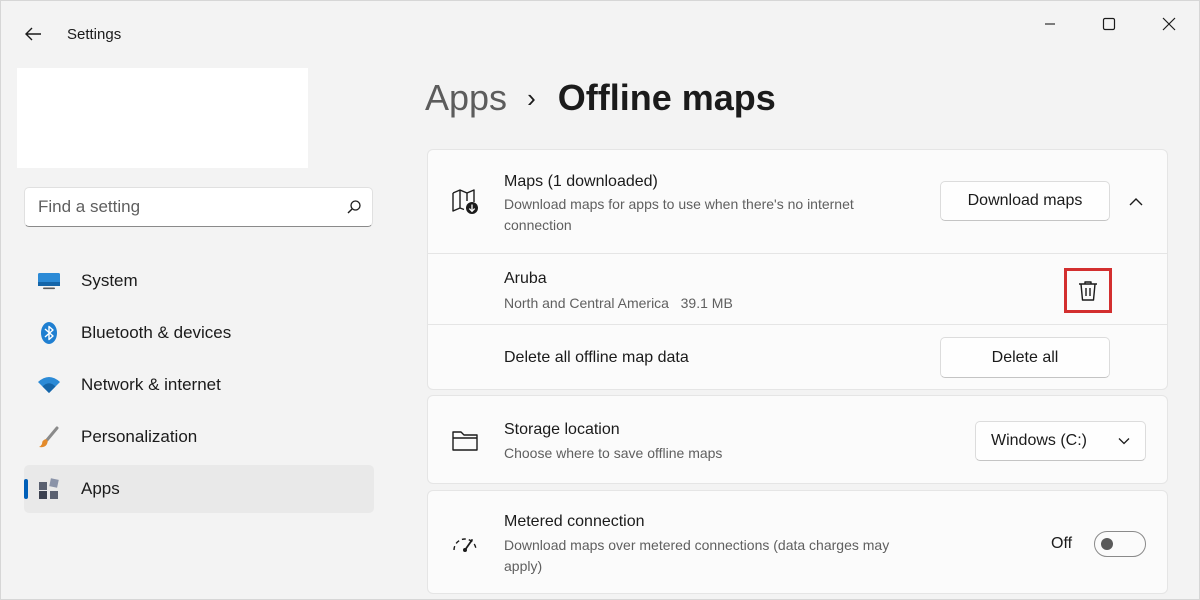  I want to click on minimize-icon, so click(1050, 24).